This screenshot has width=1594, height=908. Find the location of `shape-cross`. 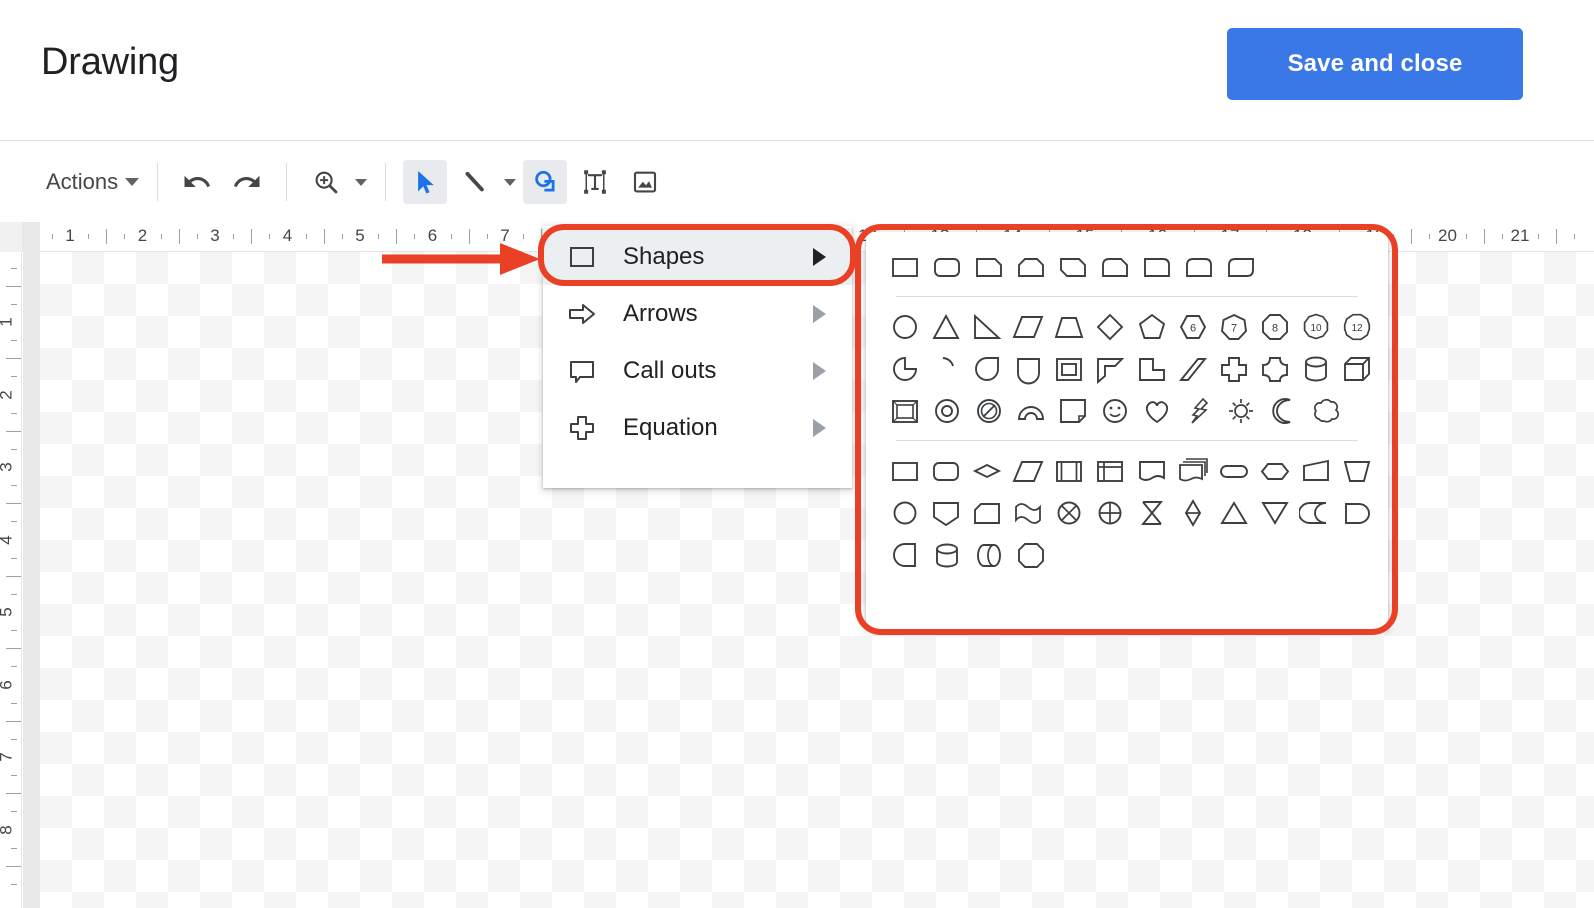

shape-cross is located at coordinates (1233, 369).